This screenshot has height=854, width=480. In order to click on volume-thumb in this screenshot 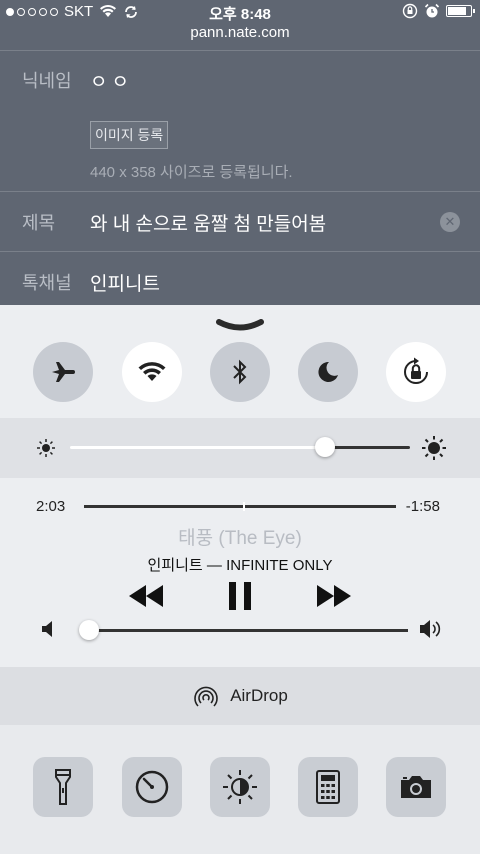, I will do `click(89, 630)`.